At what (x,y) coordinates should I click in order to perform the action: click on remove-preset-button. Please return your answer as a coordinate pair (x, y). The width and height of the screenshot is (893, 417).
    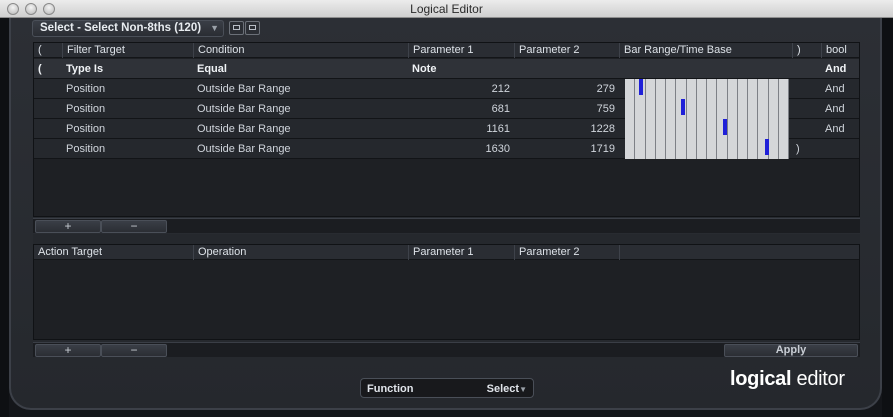
    Looking at the image, I should click on (252, 28).